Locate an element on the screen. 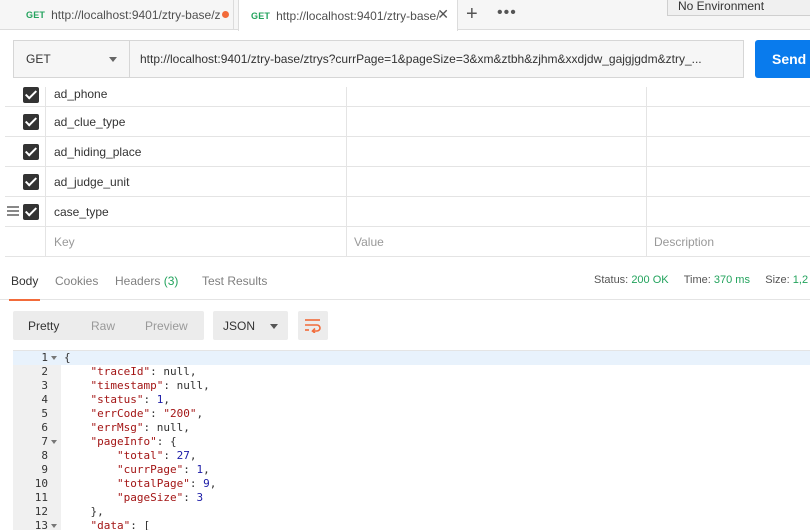 The height and width of the screenshot is (530, 810). param-row: ad_clue_type is located at coordinates (407, 122).